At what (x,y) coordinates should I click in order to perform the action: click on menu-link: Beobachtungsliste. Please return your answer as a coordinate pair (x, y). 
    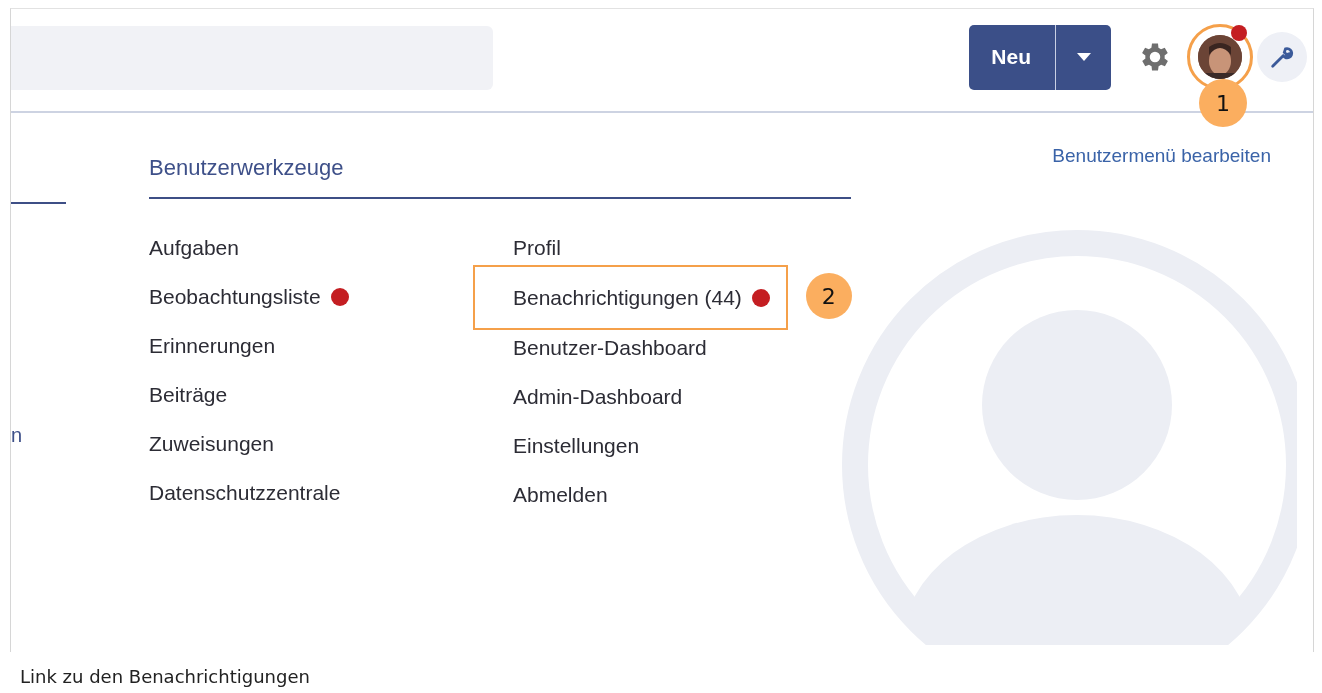
    Looking at the image, I should click on (249, 296).